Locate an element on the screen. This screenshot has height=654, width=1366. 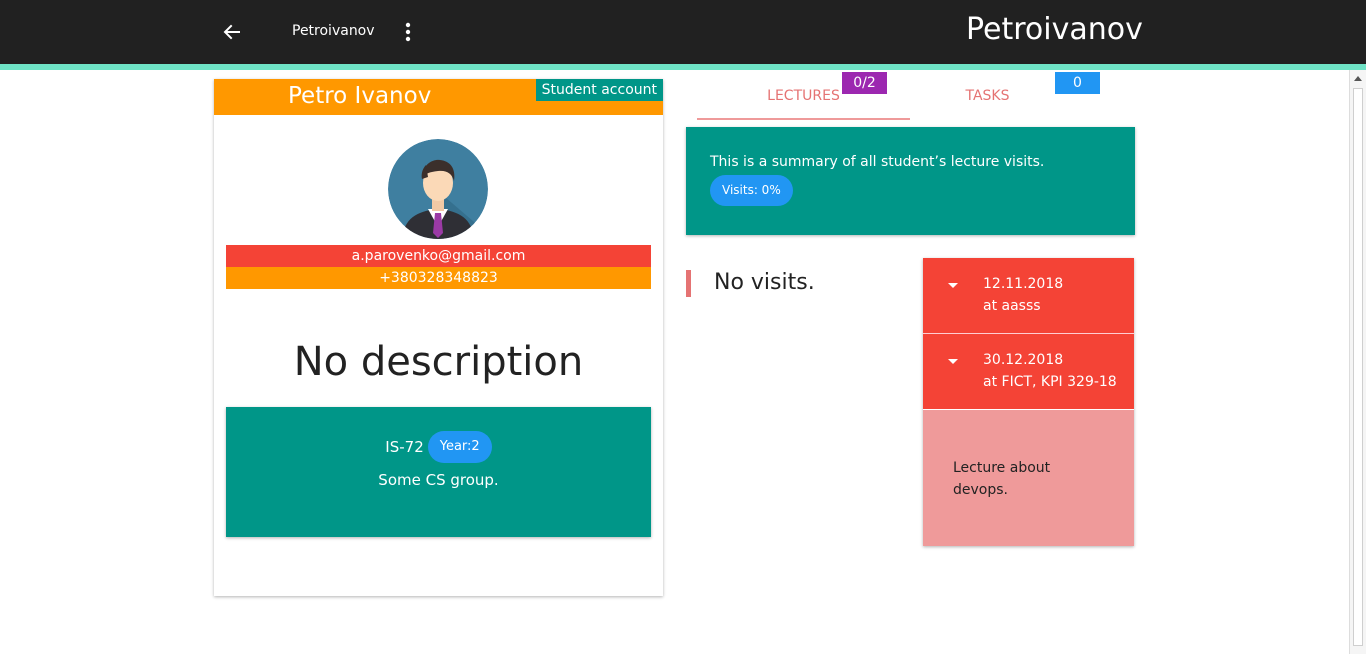
year-chip: Year:2 is located at coordinates (459, 447).